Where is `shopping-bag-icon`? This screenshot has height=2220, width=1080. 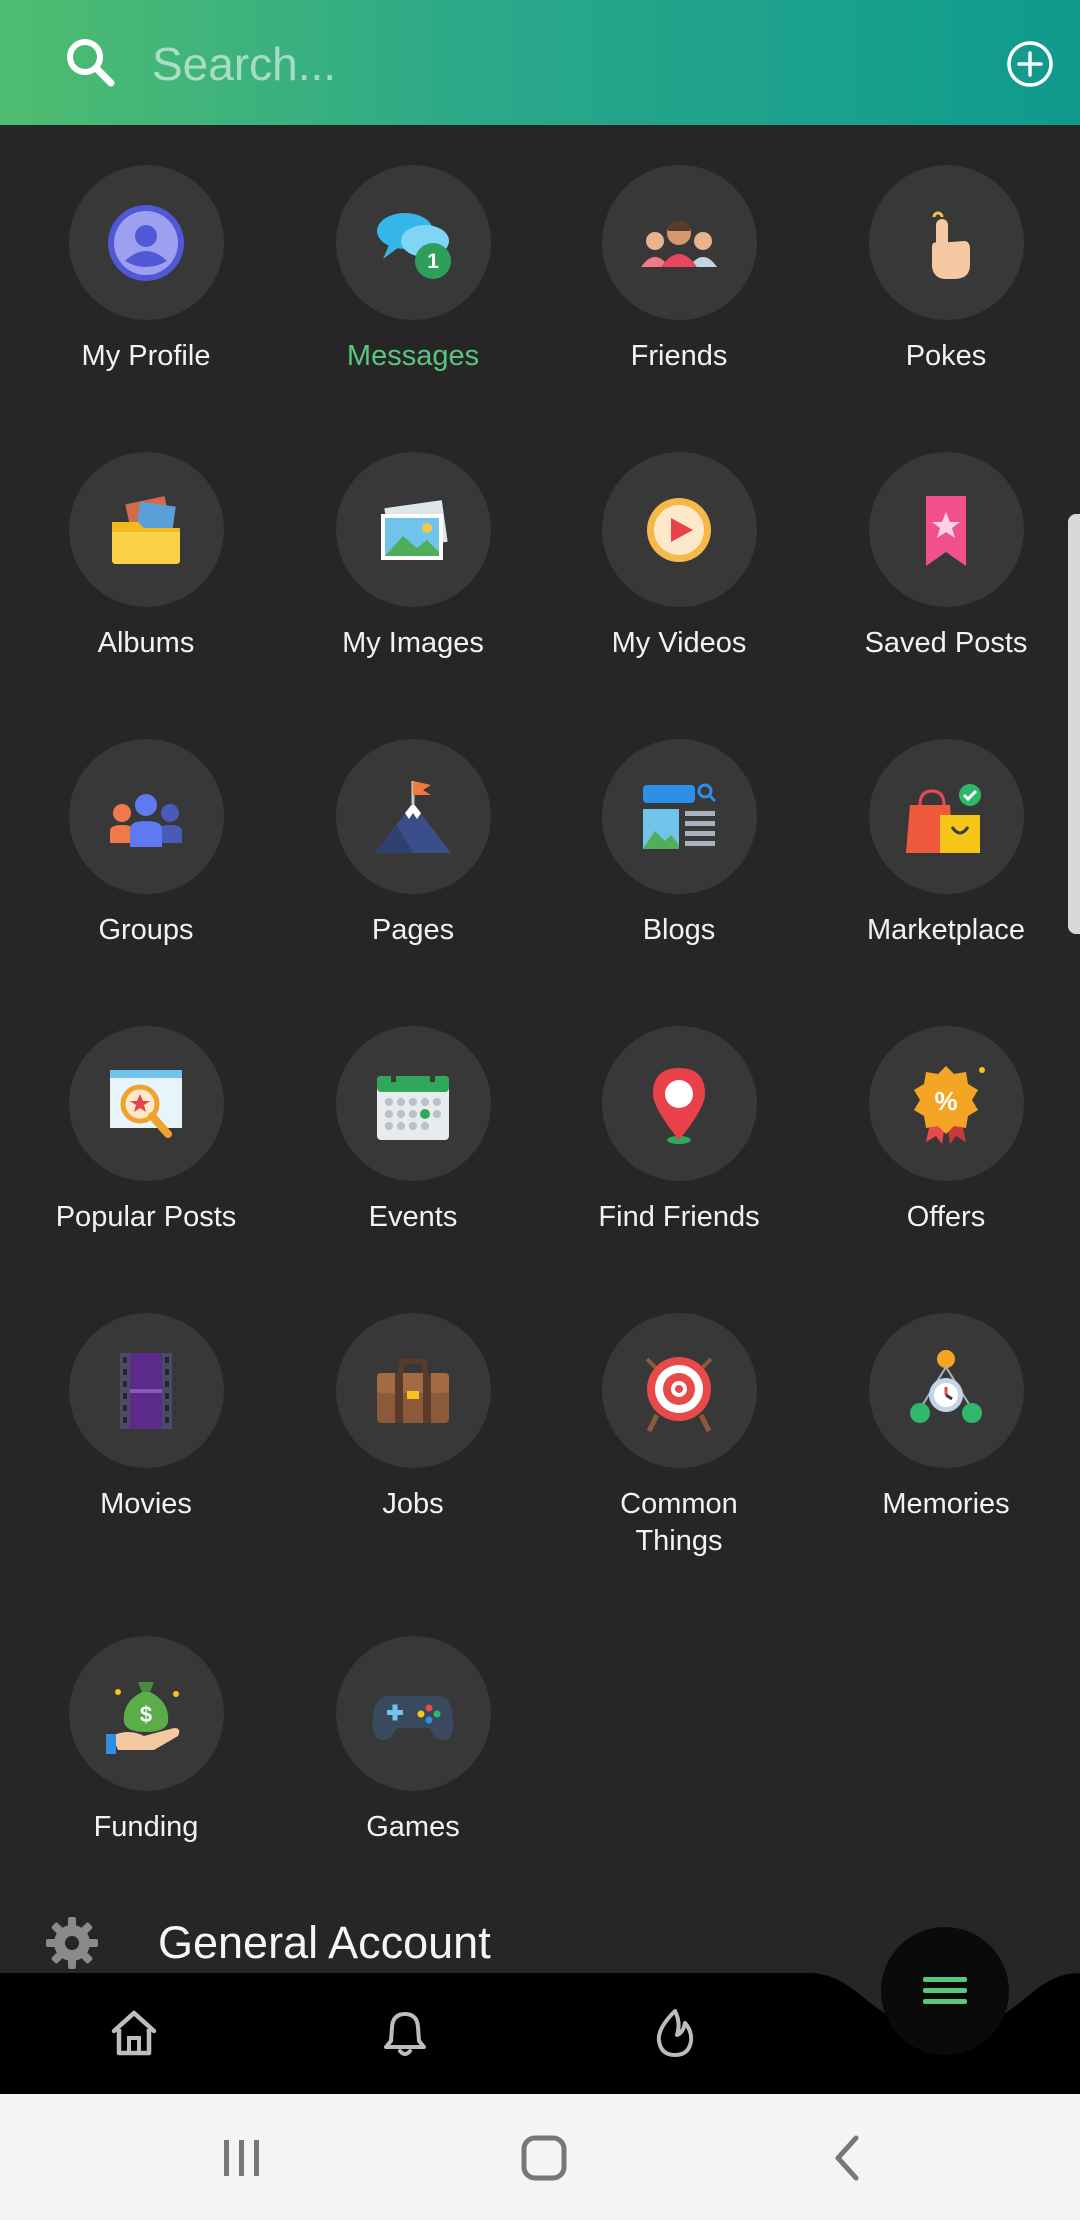
shopping-bag-icon is located at coordinates (943, 818).